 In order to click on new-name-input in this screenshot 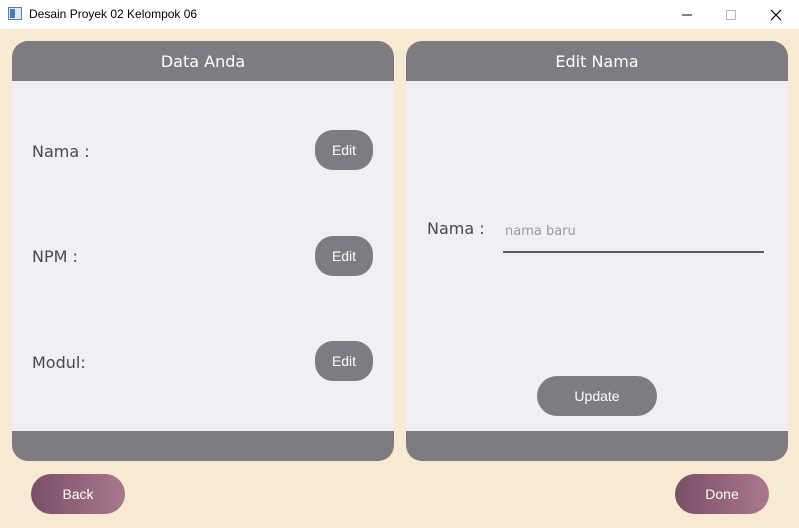, I will do `click(633, 232)`.